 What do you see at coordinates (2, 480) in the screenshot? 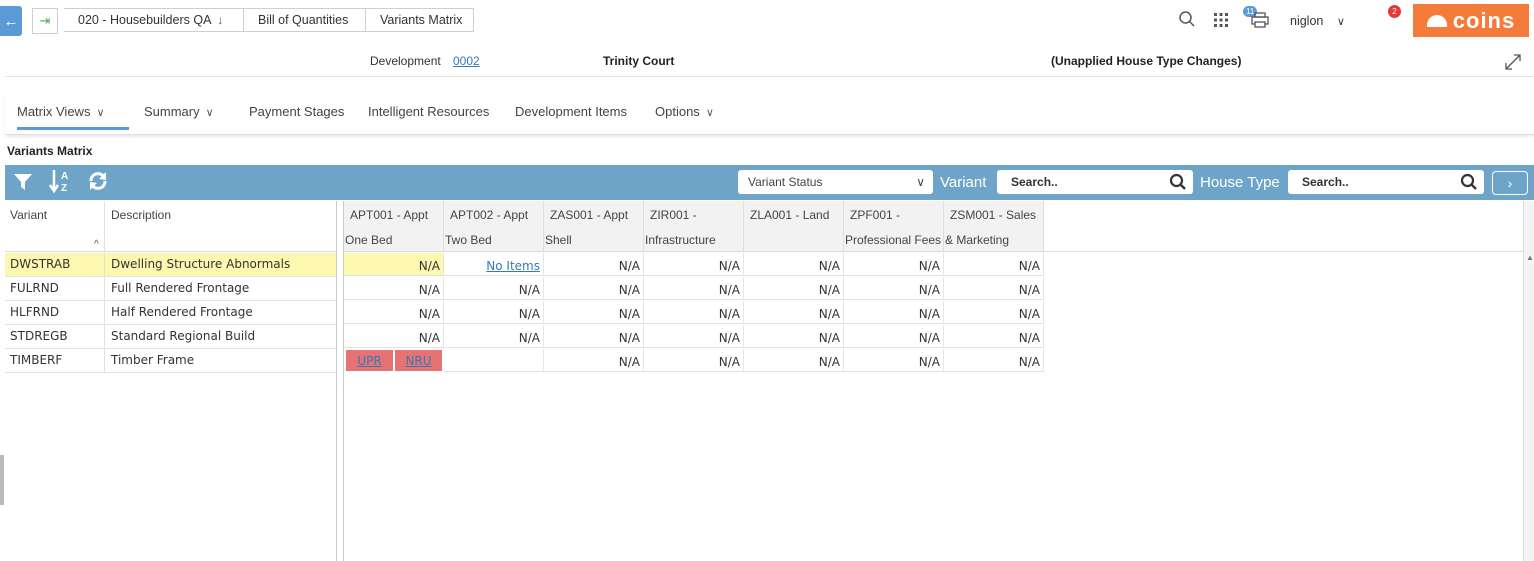
I see `side-panel-handle` at bounding box center [2, 480].